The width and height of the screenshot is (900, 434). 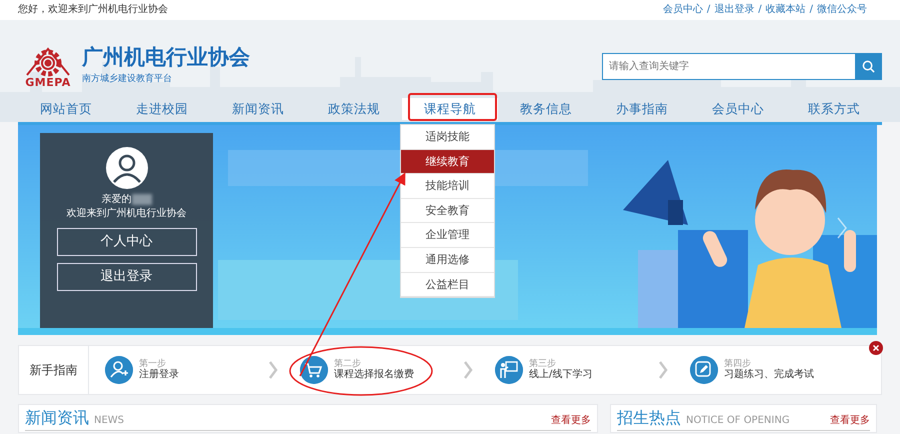 What do you see at coordinates (447, 235) in the screenshot?
I see `menu-item: 企业管理` at bounding box center [447, 235].